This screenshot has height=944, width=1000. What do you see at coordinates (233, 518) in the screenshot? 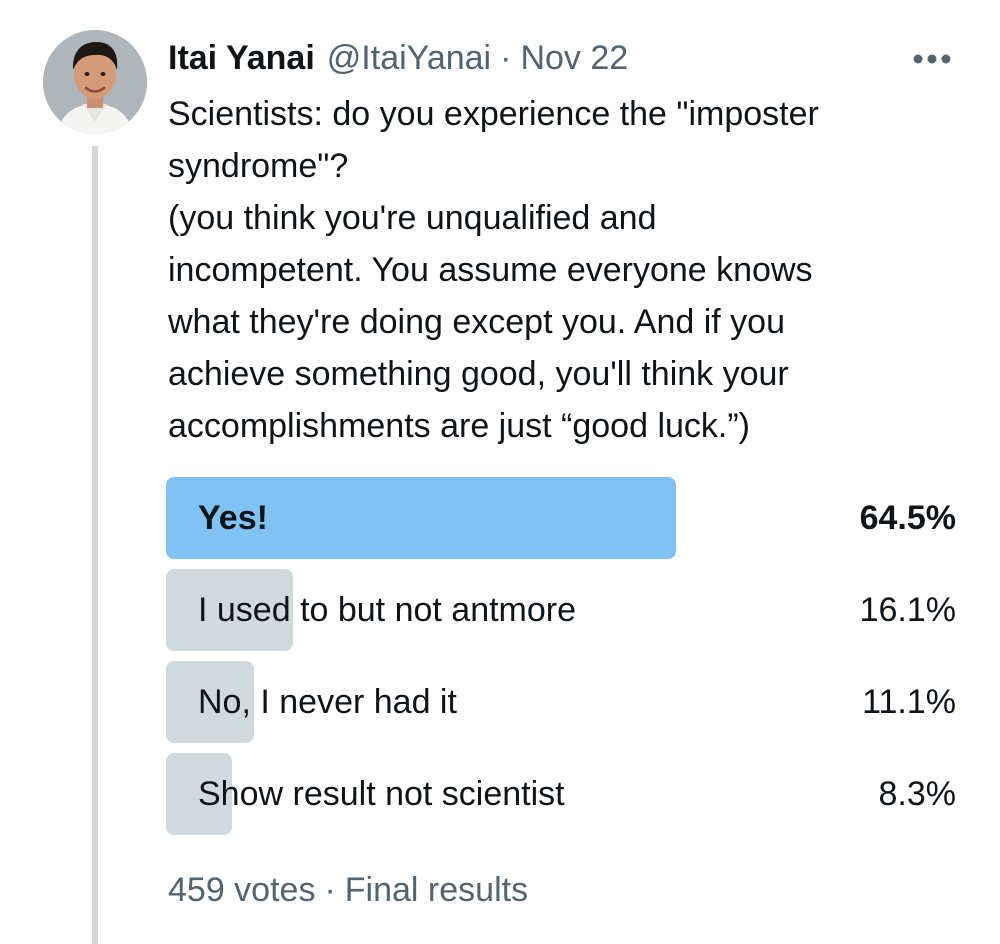
I see `poll-option-label: Yes!` at bounding box center [233, 518].